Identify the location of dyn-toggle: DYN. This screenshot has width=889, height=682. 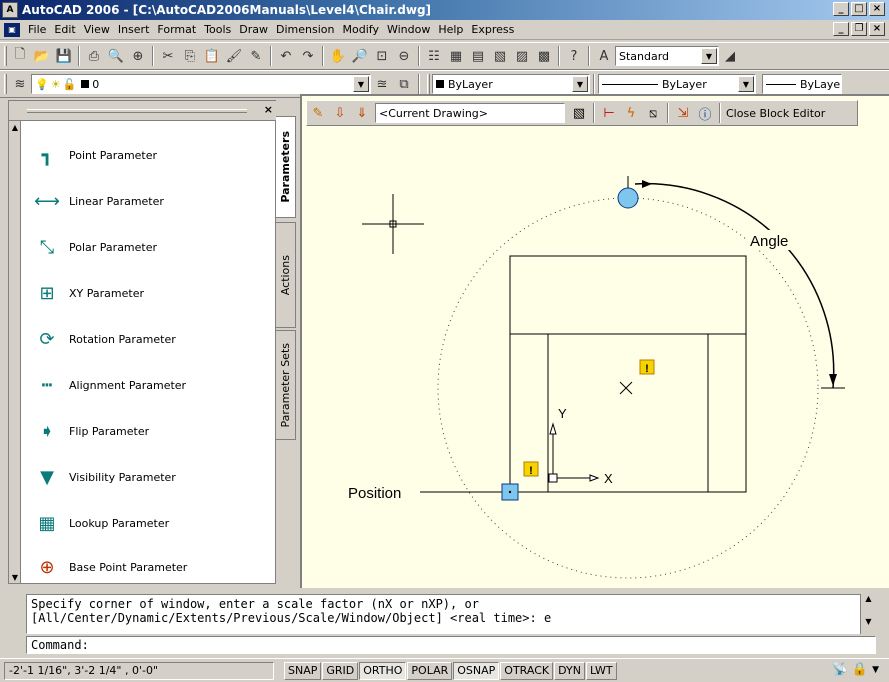
(569, 670).